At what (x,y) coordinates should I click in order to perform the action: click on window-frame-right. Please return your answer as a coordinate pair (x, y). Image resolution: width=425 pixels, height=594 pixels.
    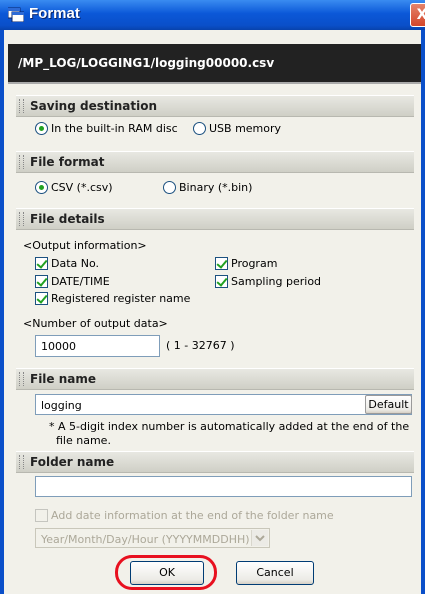
    Looking at the image, I should click on (423, 312).